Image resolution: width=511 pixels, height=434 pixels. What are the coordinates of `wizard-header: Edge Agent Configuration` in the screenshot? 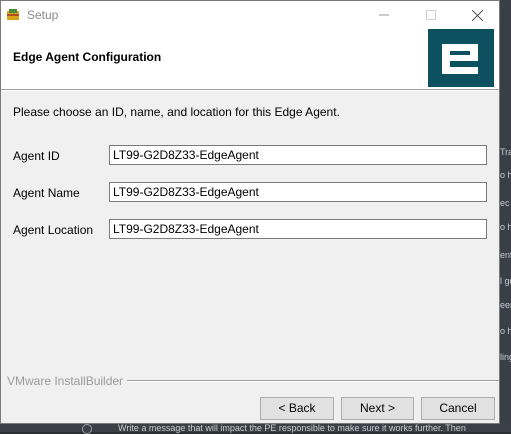 It's located at (250, 59).